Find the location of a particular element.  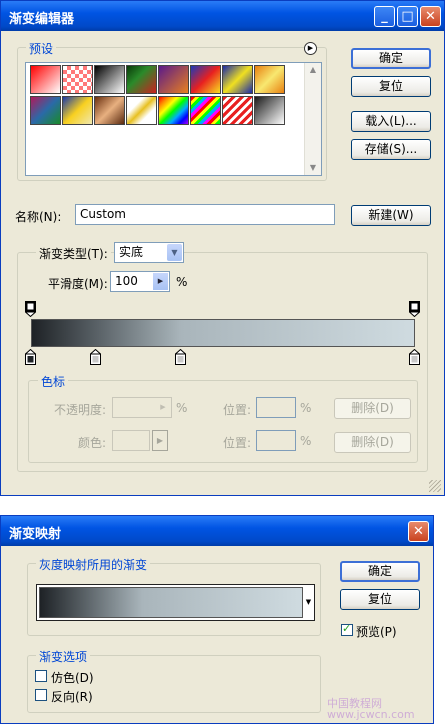

opacity-arrow-icon: ▶ is located at coordinates (163, 407).